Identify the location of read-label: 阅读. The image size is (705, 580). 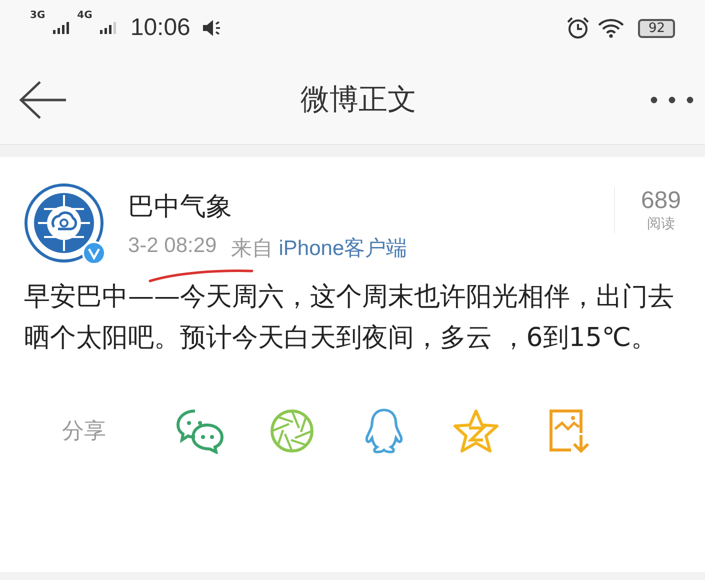
(660, 224).